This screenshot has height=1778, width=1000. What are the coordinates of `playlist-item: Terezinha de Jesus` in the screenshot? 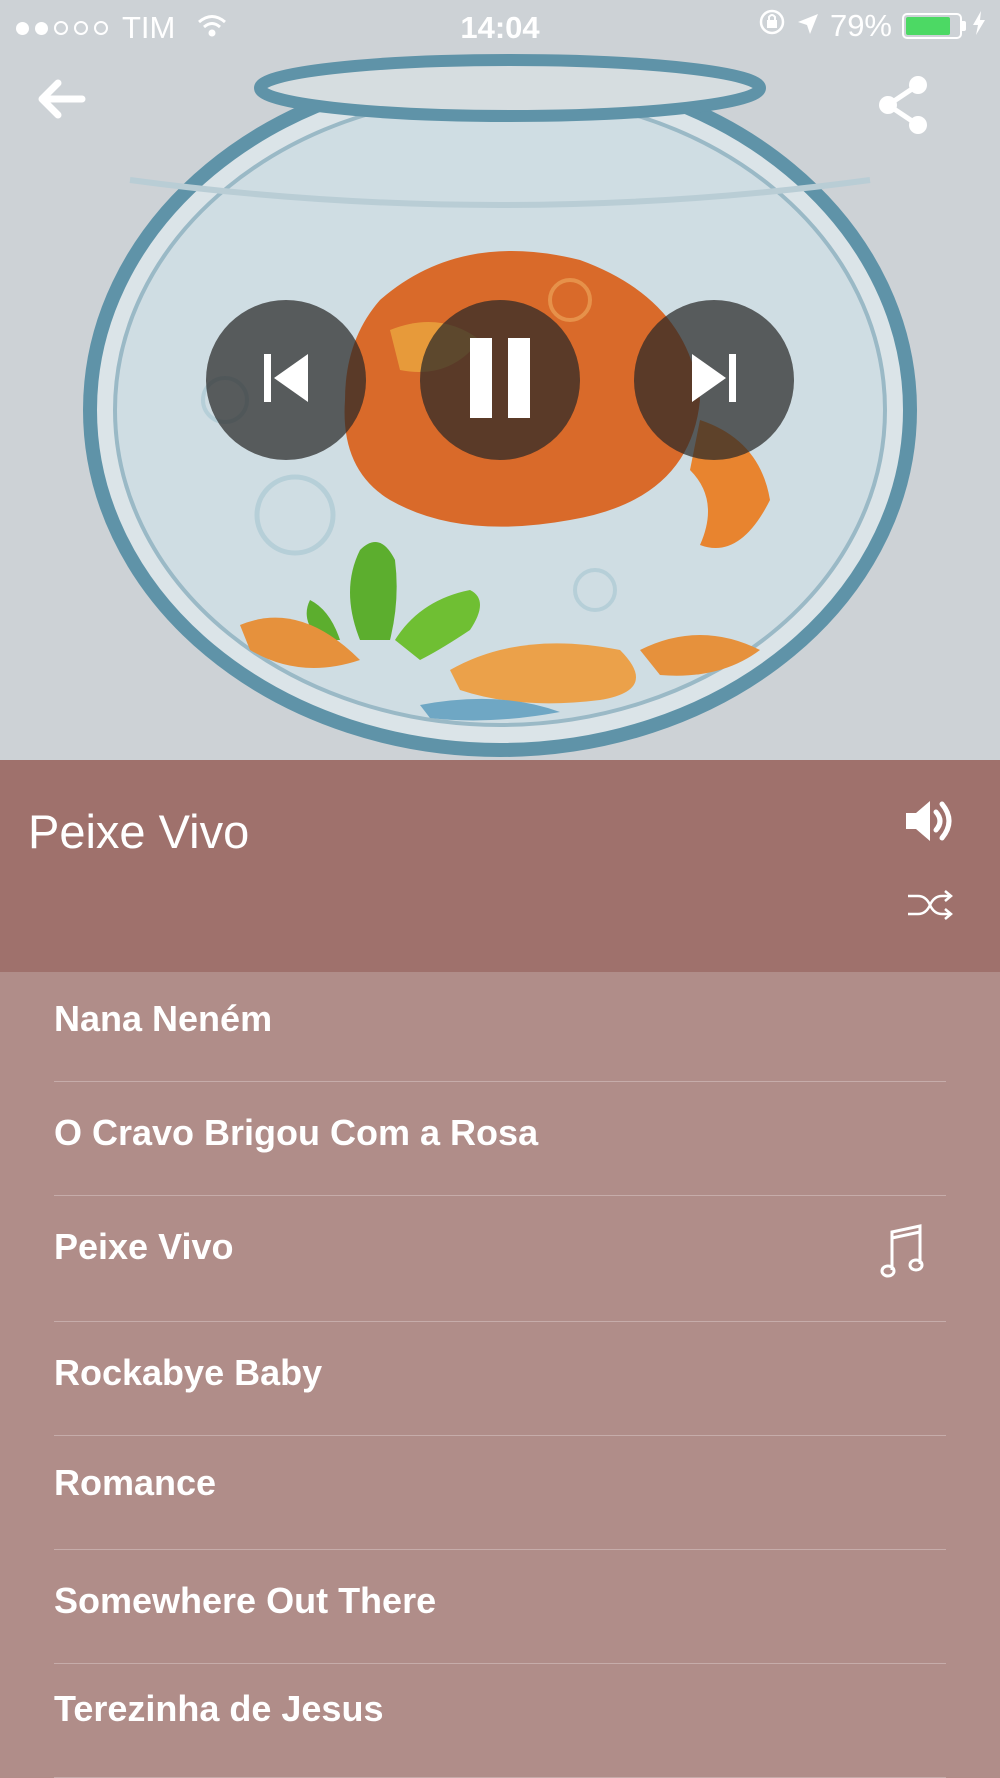 It's located at (500, 1721).